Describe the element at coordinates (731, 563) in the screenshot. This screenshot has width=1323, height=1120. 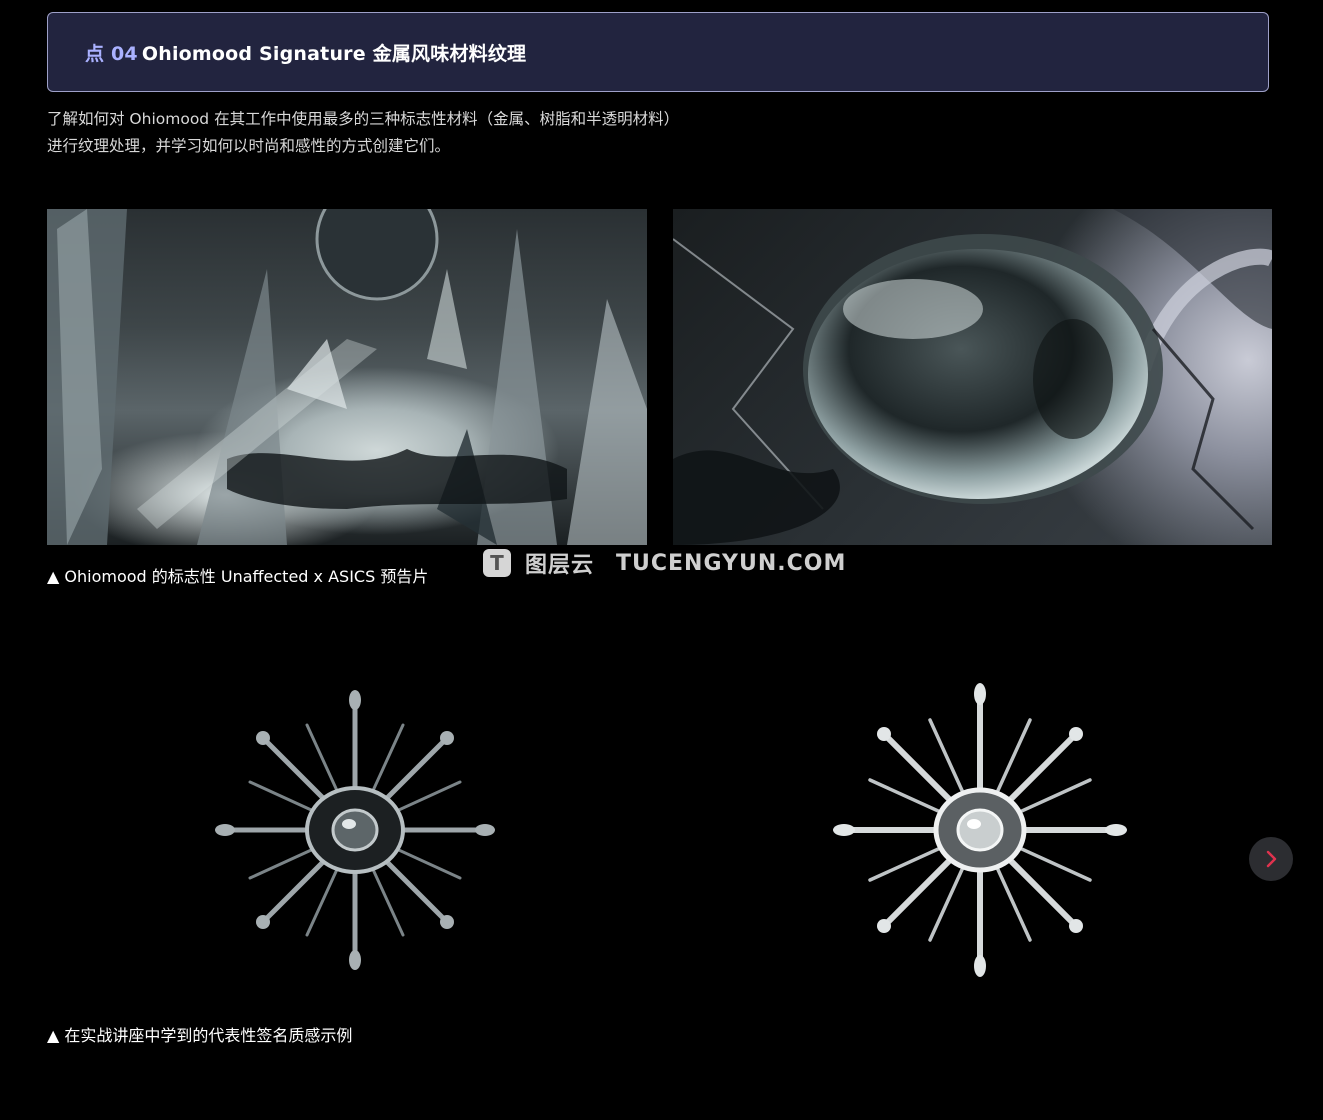
I see `watermark-en-text: TUCENGYUN.COM` at that location.